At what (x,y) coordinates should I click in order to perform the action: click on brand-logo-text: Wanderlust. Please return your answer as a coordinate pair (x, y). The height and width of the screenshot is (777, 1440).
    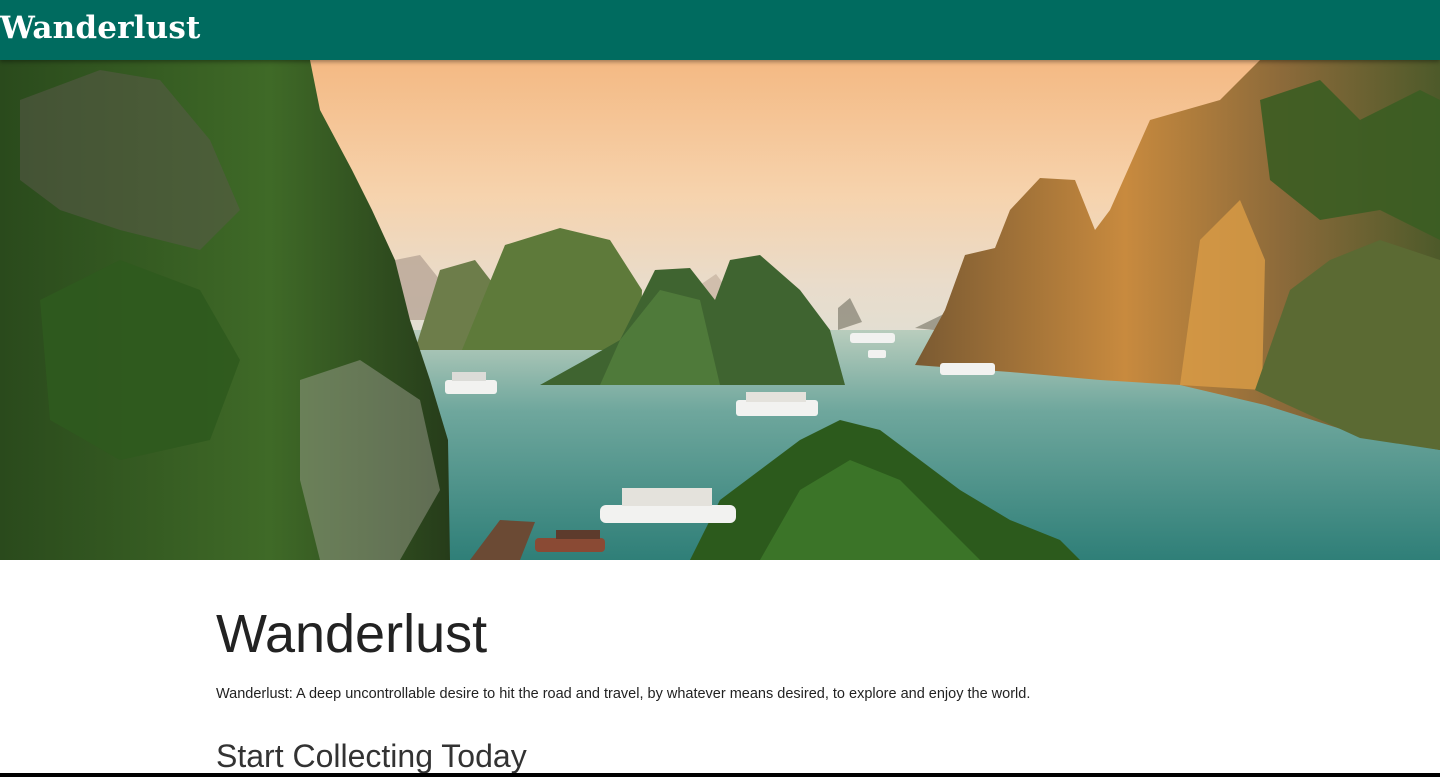
    Looking at the image, I should click on (100, 28).